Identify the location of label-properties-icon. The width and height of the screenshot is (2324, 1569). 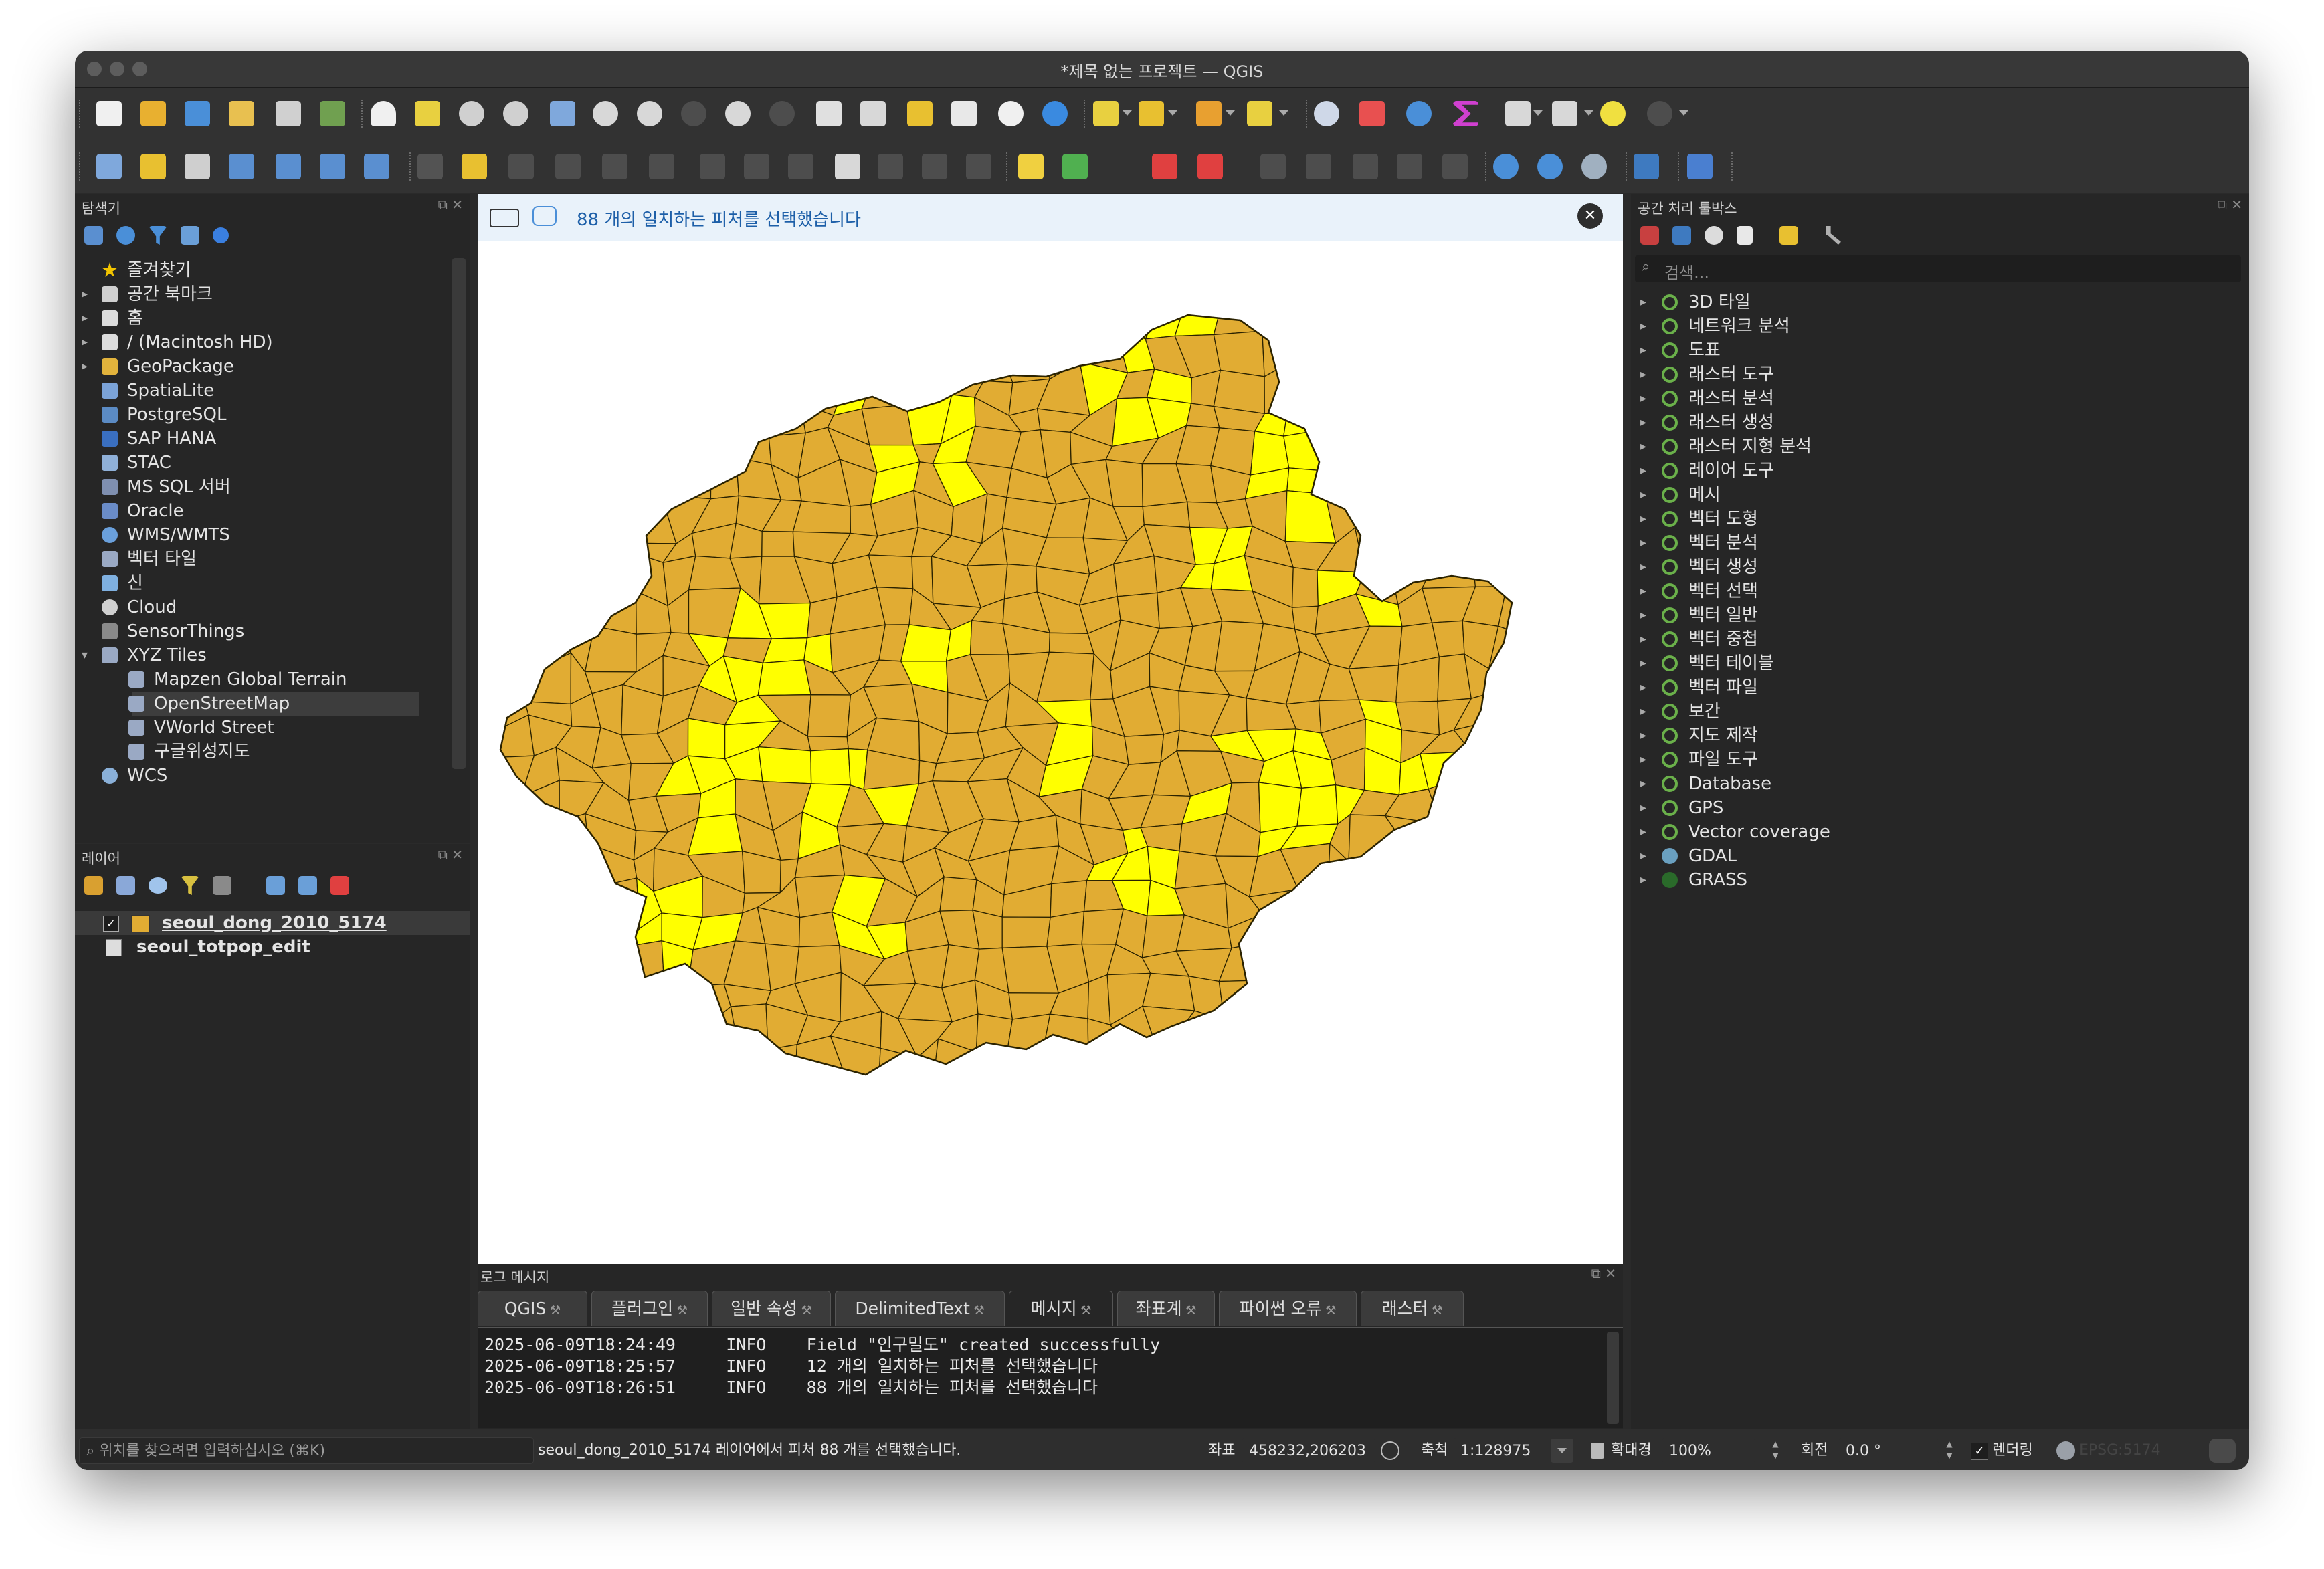
(1455, 167).